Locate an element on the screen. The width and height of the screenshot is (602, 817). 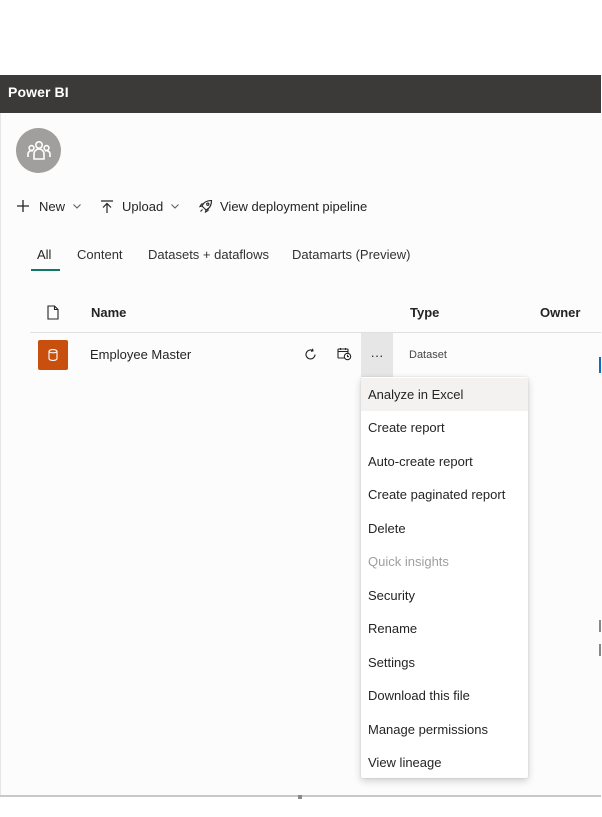
scrollbar-indicator is located at coordinates (600, 365).